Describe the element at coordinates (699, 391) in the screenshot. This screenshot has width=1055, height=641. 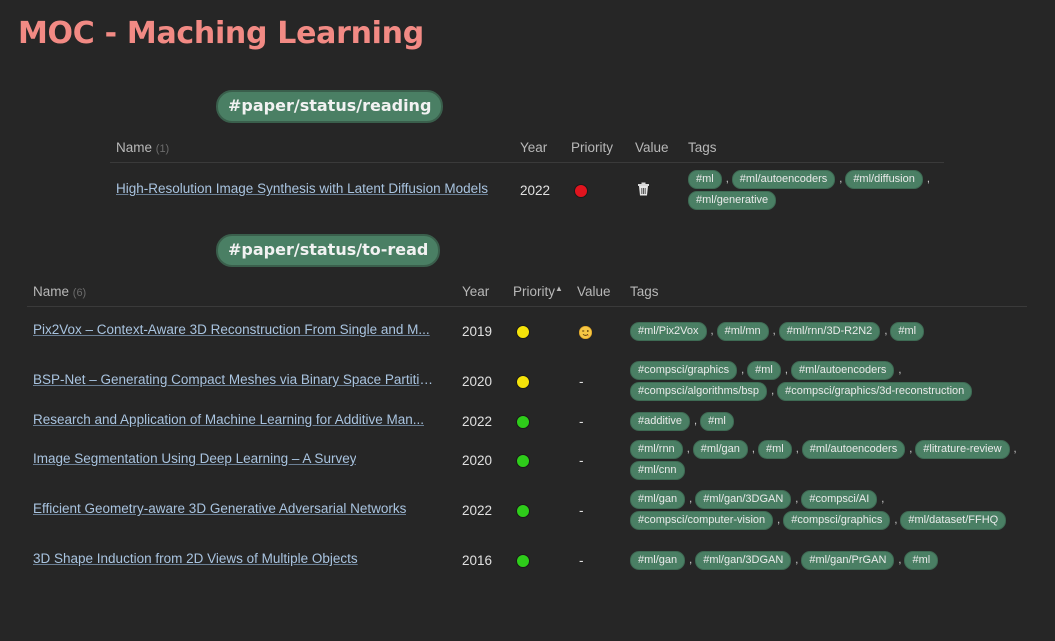
I see `tag-link: #compsci/algorithms/bsp` at that location.